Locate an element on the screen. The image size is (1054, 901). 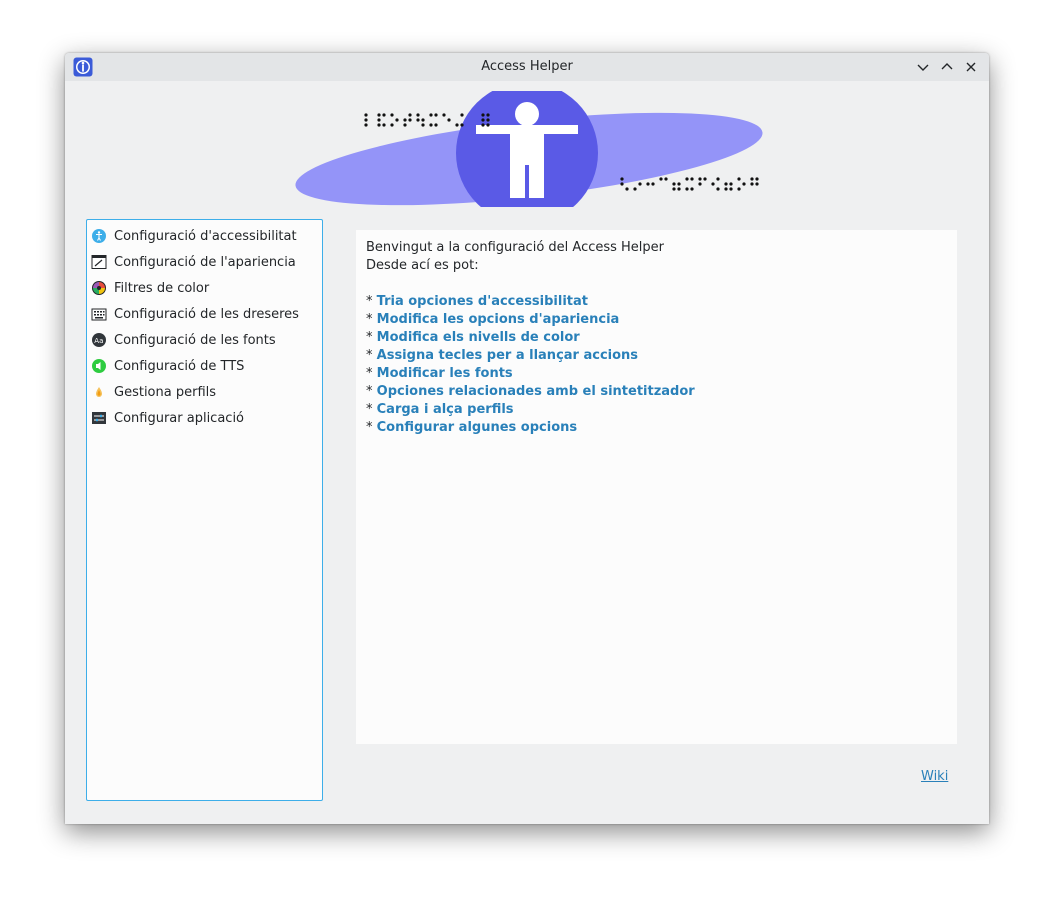
sidebar-item-label: Gestiona perfils is located at coordinates (165, 392).